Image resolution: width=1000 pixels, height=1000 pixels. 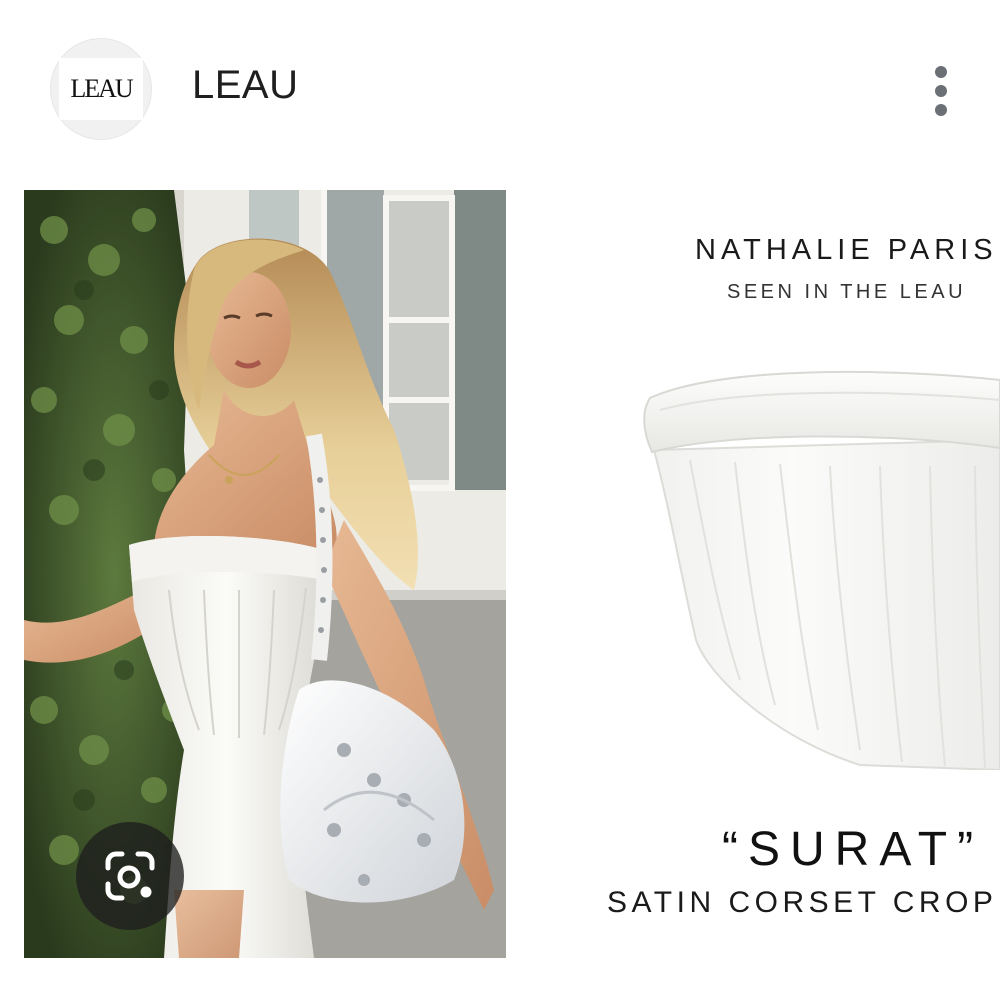 I want to click on corset-product-illustration, so click(x=820, y=571).